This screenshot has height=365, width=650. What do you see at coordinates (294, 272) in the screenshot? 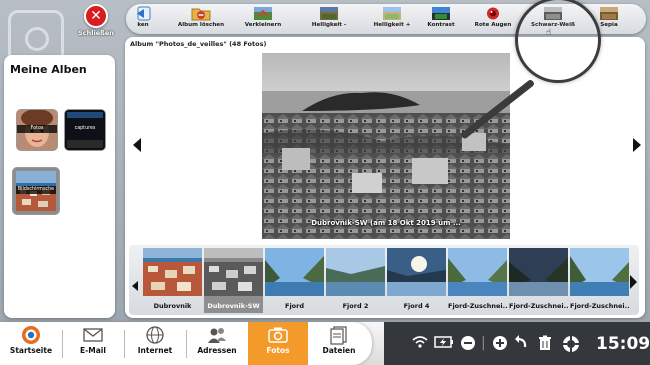
I see `thumbnail-image-fjord` at bounding box center [294, 272].